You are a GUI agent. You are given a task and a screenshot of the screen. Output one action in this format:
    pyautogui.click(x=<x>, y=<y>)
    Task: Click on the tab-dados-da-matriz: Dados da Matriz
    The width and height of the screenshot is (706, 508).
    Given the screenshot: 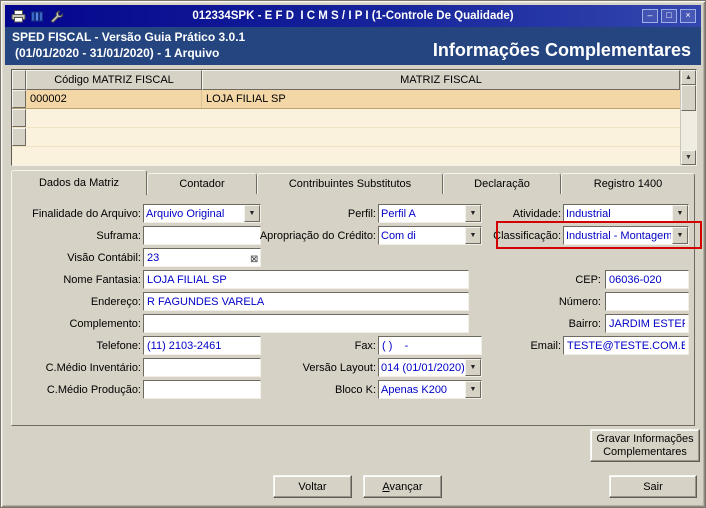 What is the action you would take?
    pyautogui.click(x=79, y=182)
    